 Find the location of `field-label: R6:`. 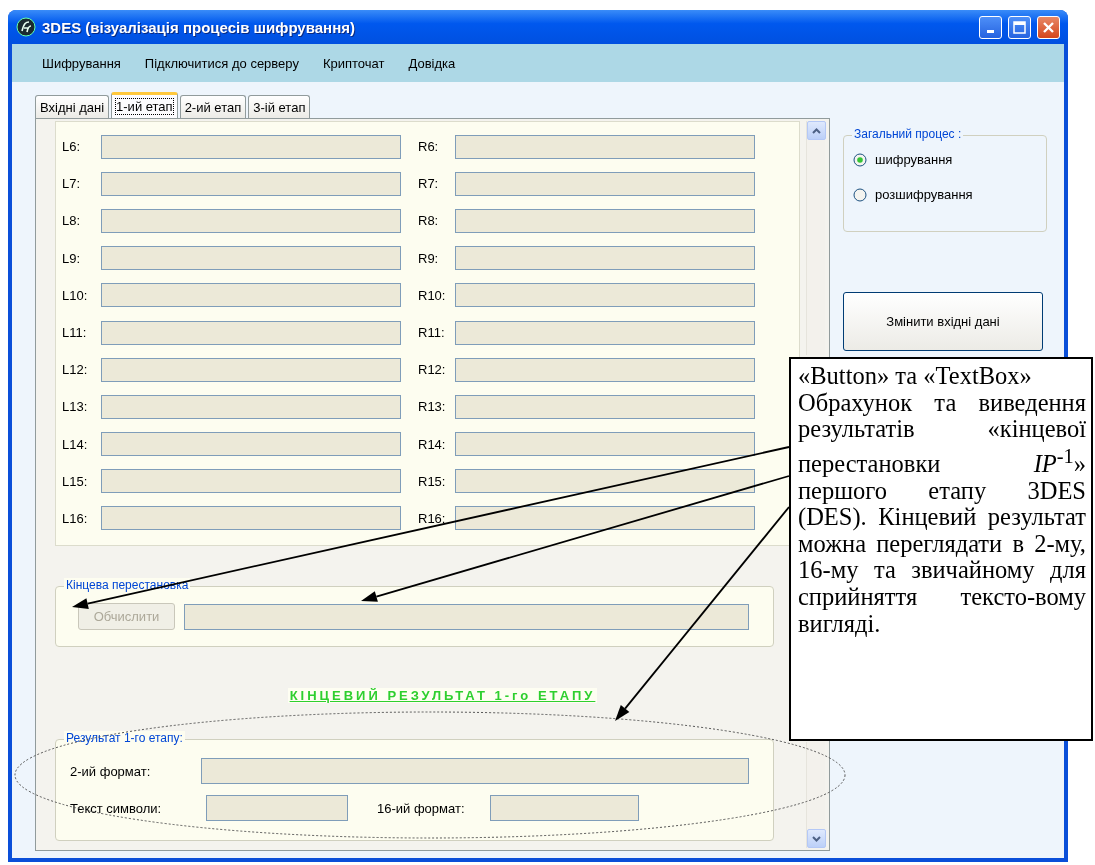

field-label: R6: is located at coordinates (429, 147).